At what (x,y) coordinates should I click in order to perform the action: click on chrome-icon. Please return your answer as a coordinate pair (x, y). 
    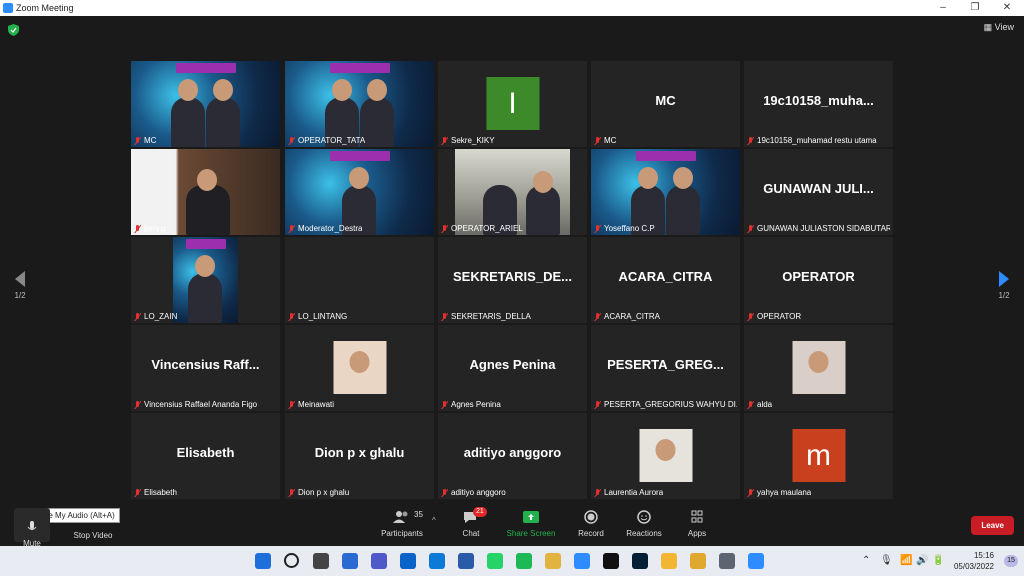
    Looking at the image, I should click on (553, 561).